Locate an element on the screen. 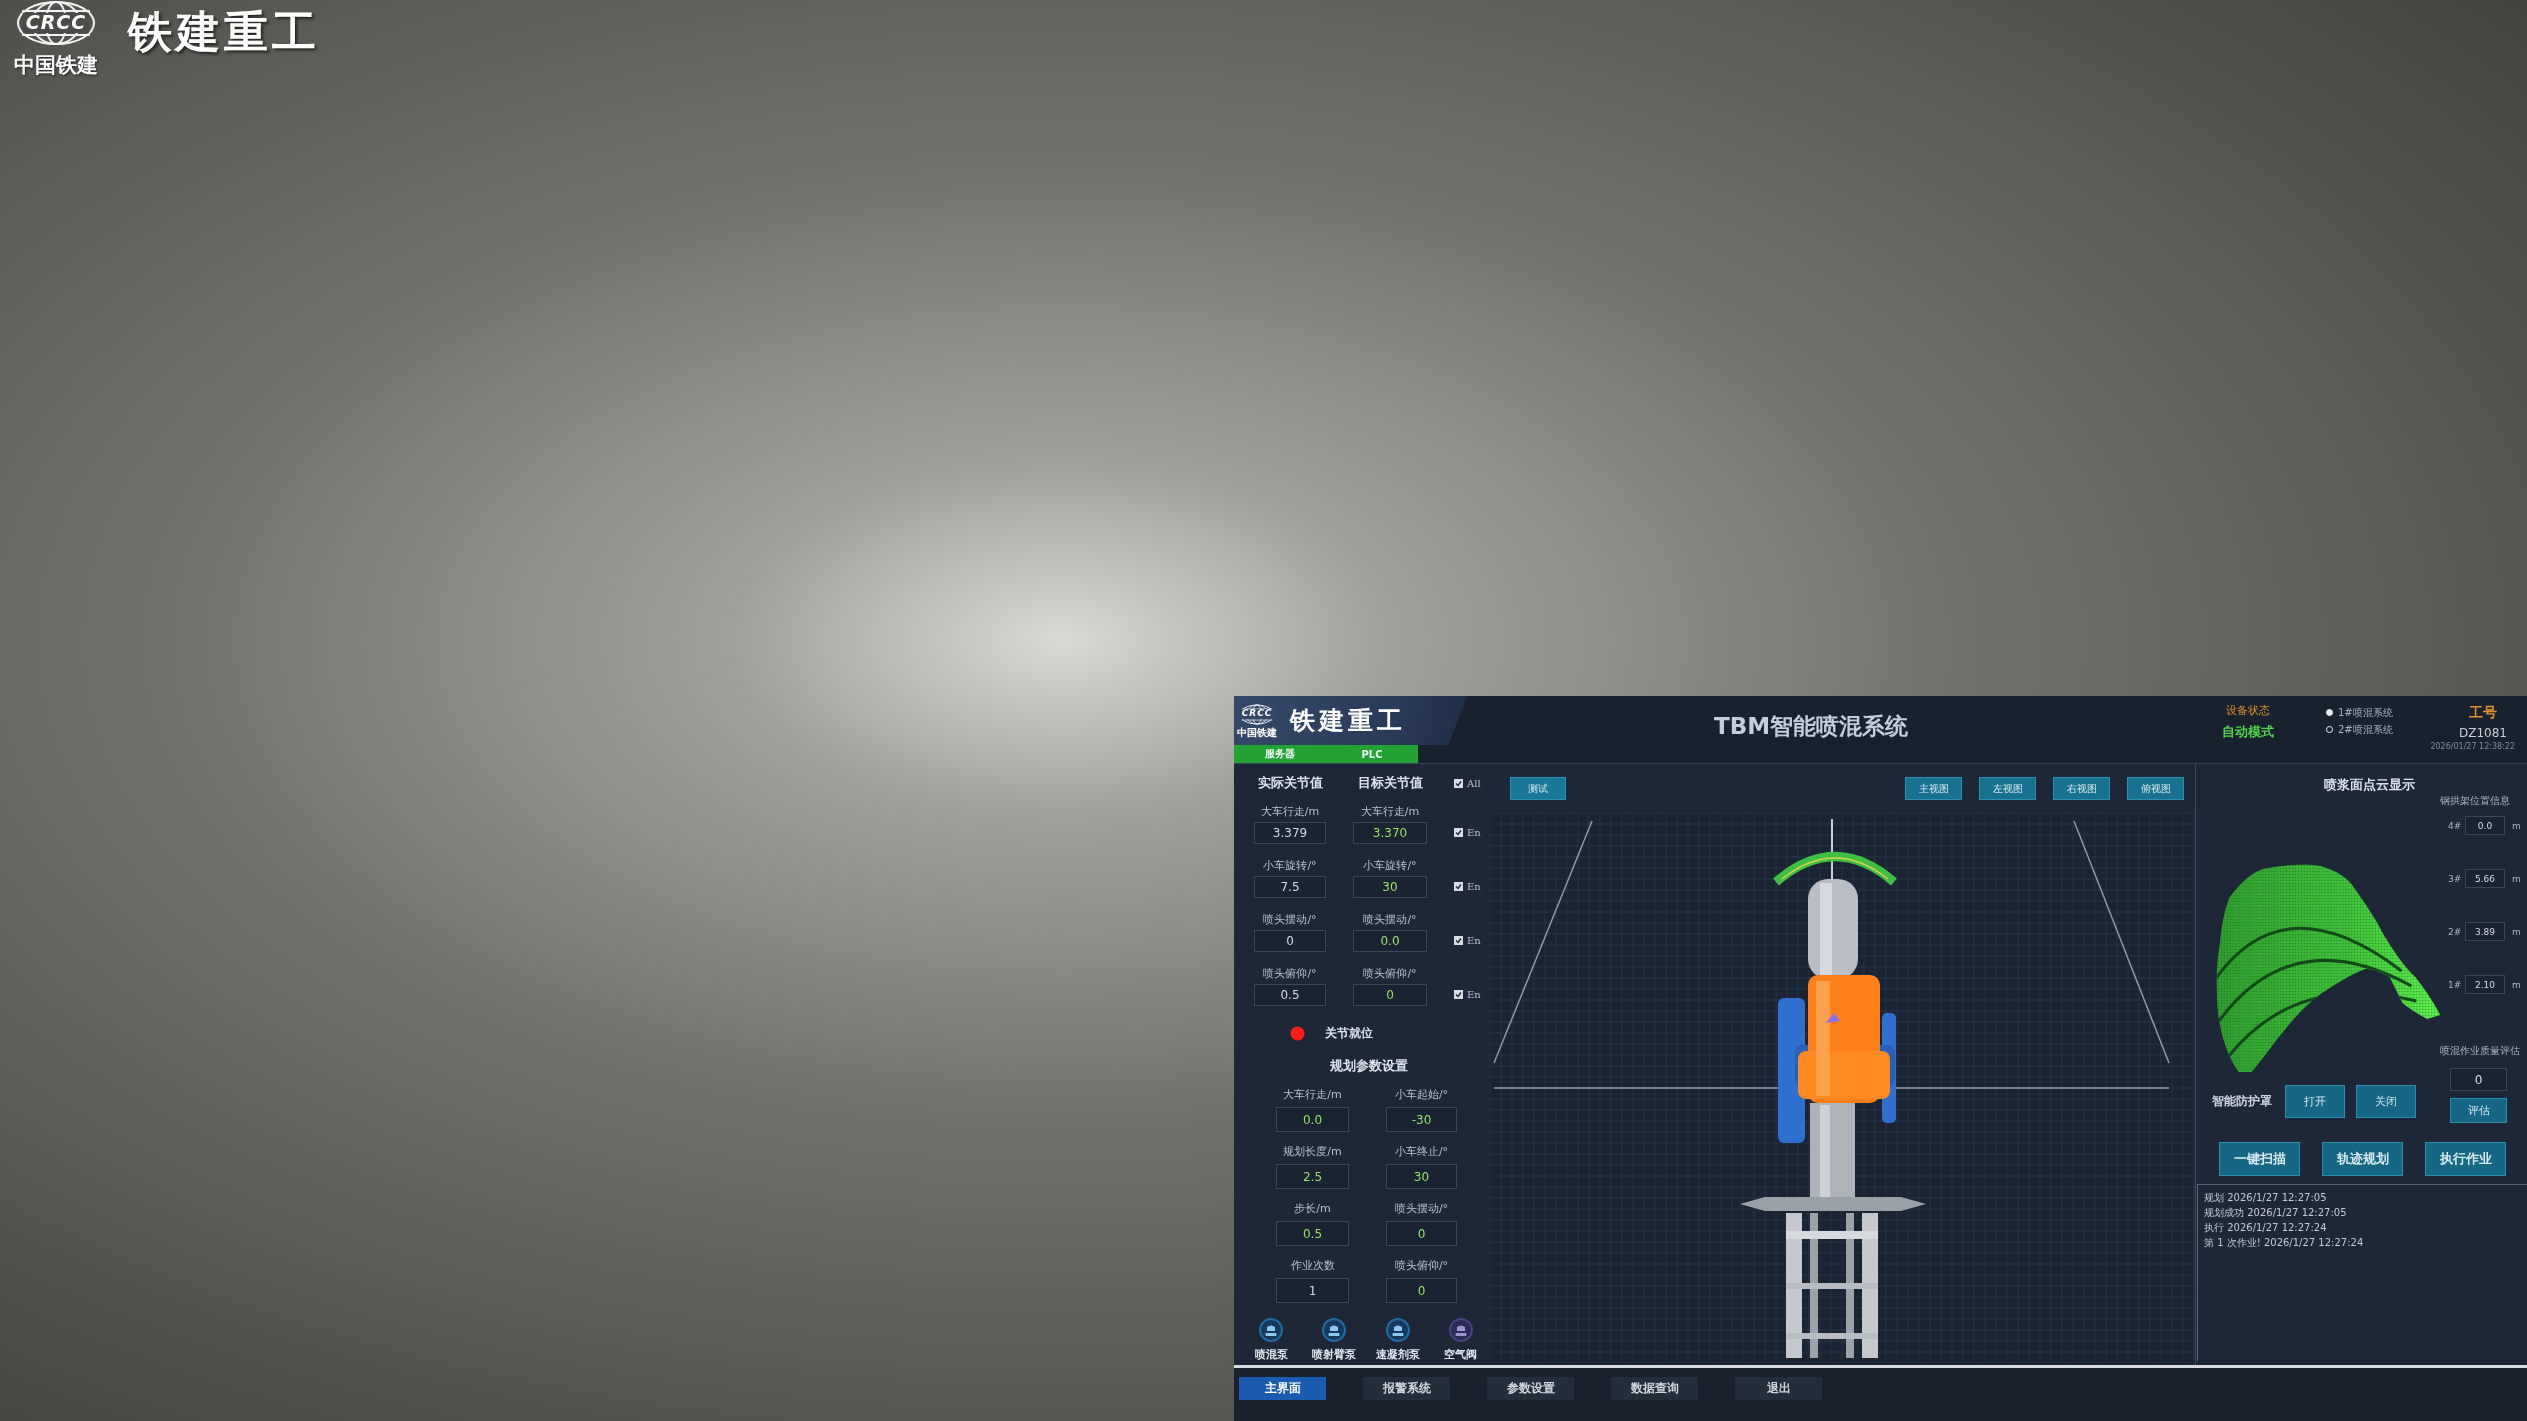 This screenshot has width=2527, height=1421. value-field: 5.66 is located at coordinates (2485, 878).